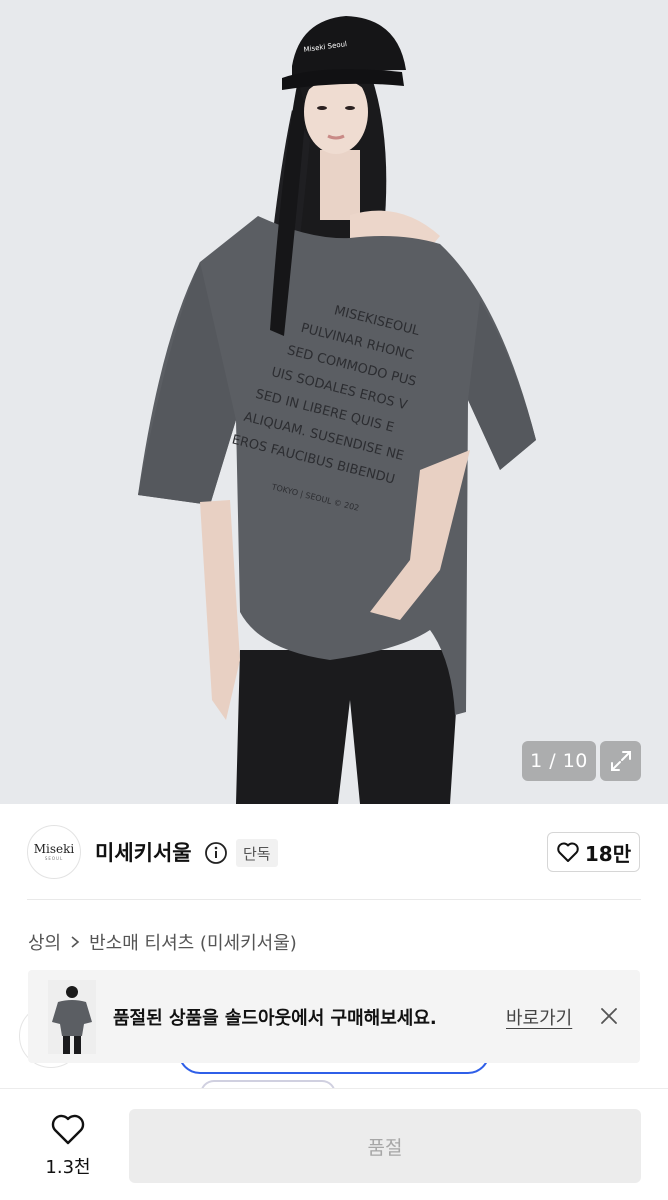  What do you see at coordinates (216, 853) in the screenshot?
I see `info-circle-icon` at bounding box center [216, 853].